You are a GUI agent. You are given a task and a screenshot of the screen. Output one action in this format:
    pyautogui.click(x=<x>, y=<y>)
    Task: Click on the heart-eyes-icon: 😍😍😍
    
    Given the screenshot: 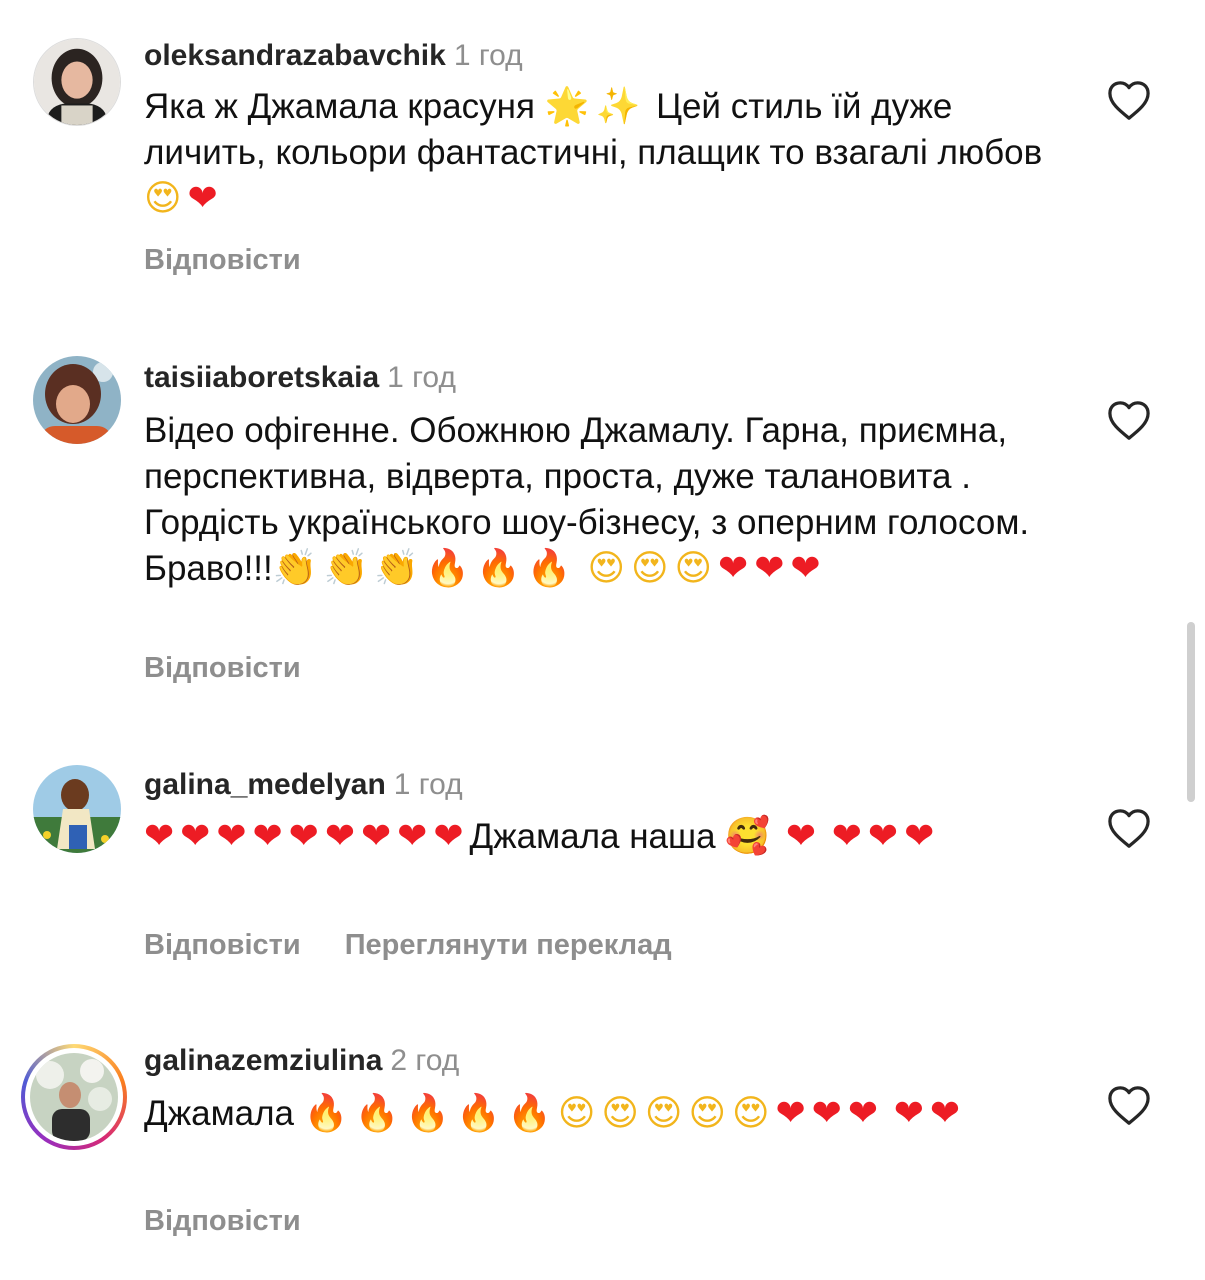 What is the action you would take?
    pyautogui.click(x=653, y=568)
    